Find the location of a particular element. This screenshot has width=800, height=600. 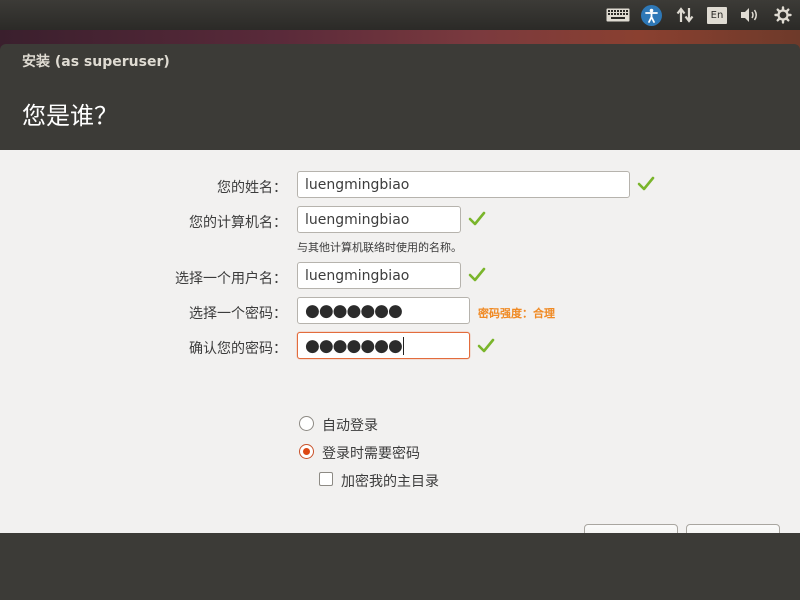

auto-login-radio is located at coordinates (306, 423).